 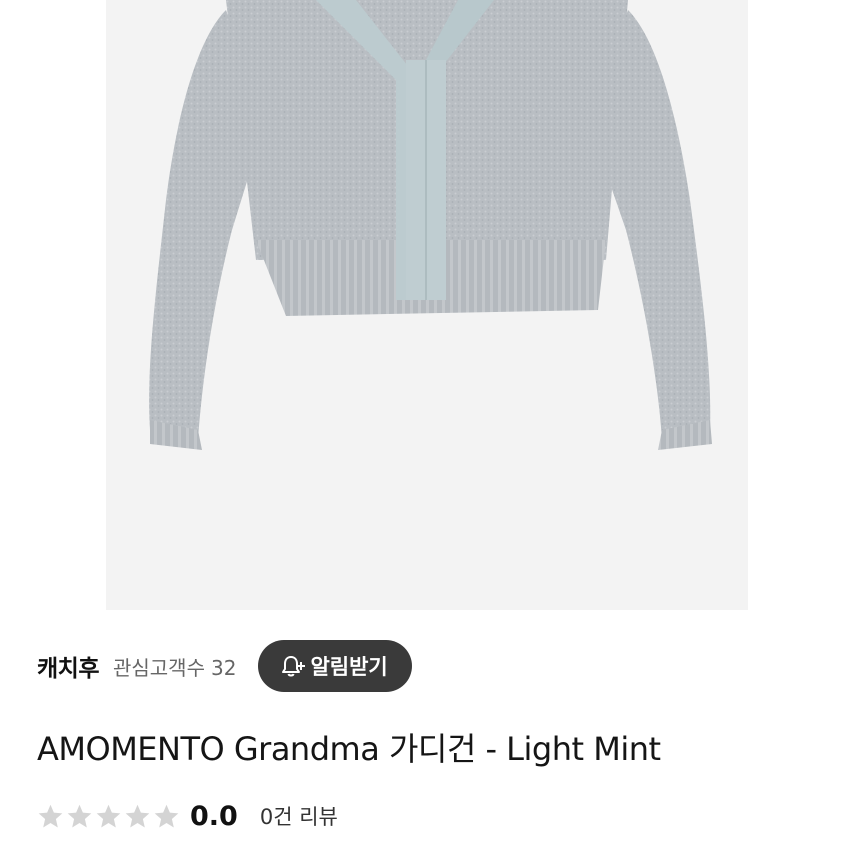 What do you see at coordinates (294, 666) in the screenshot?
I see `bell-plus-icon` at bounding box center [294, 666].